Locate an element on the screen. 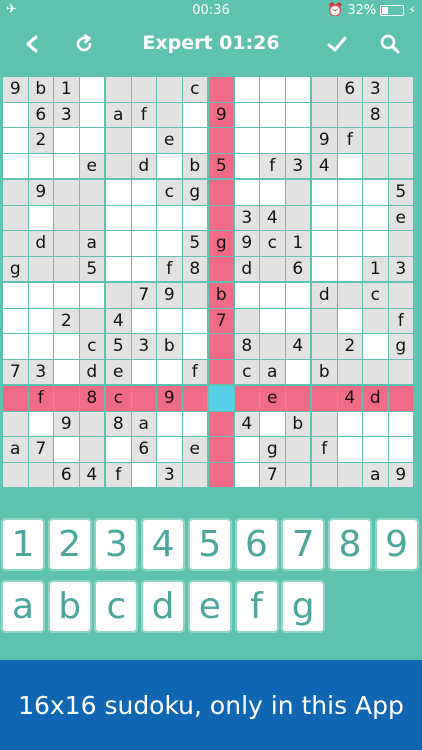 Image resolution: width=422 pixels, height=750 pixels. board-cell-r9-c15: f is located at coordinates (400, 320).